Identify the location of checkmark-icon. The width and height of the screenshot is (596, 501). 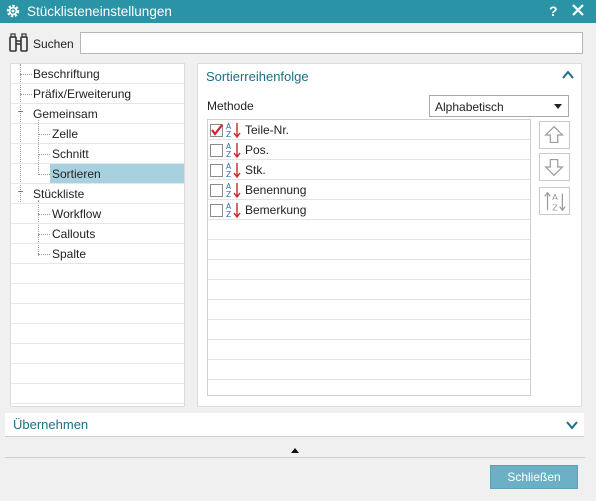
(217, 130).